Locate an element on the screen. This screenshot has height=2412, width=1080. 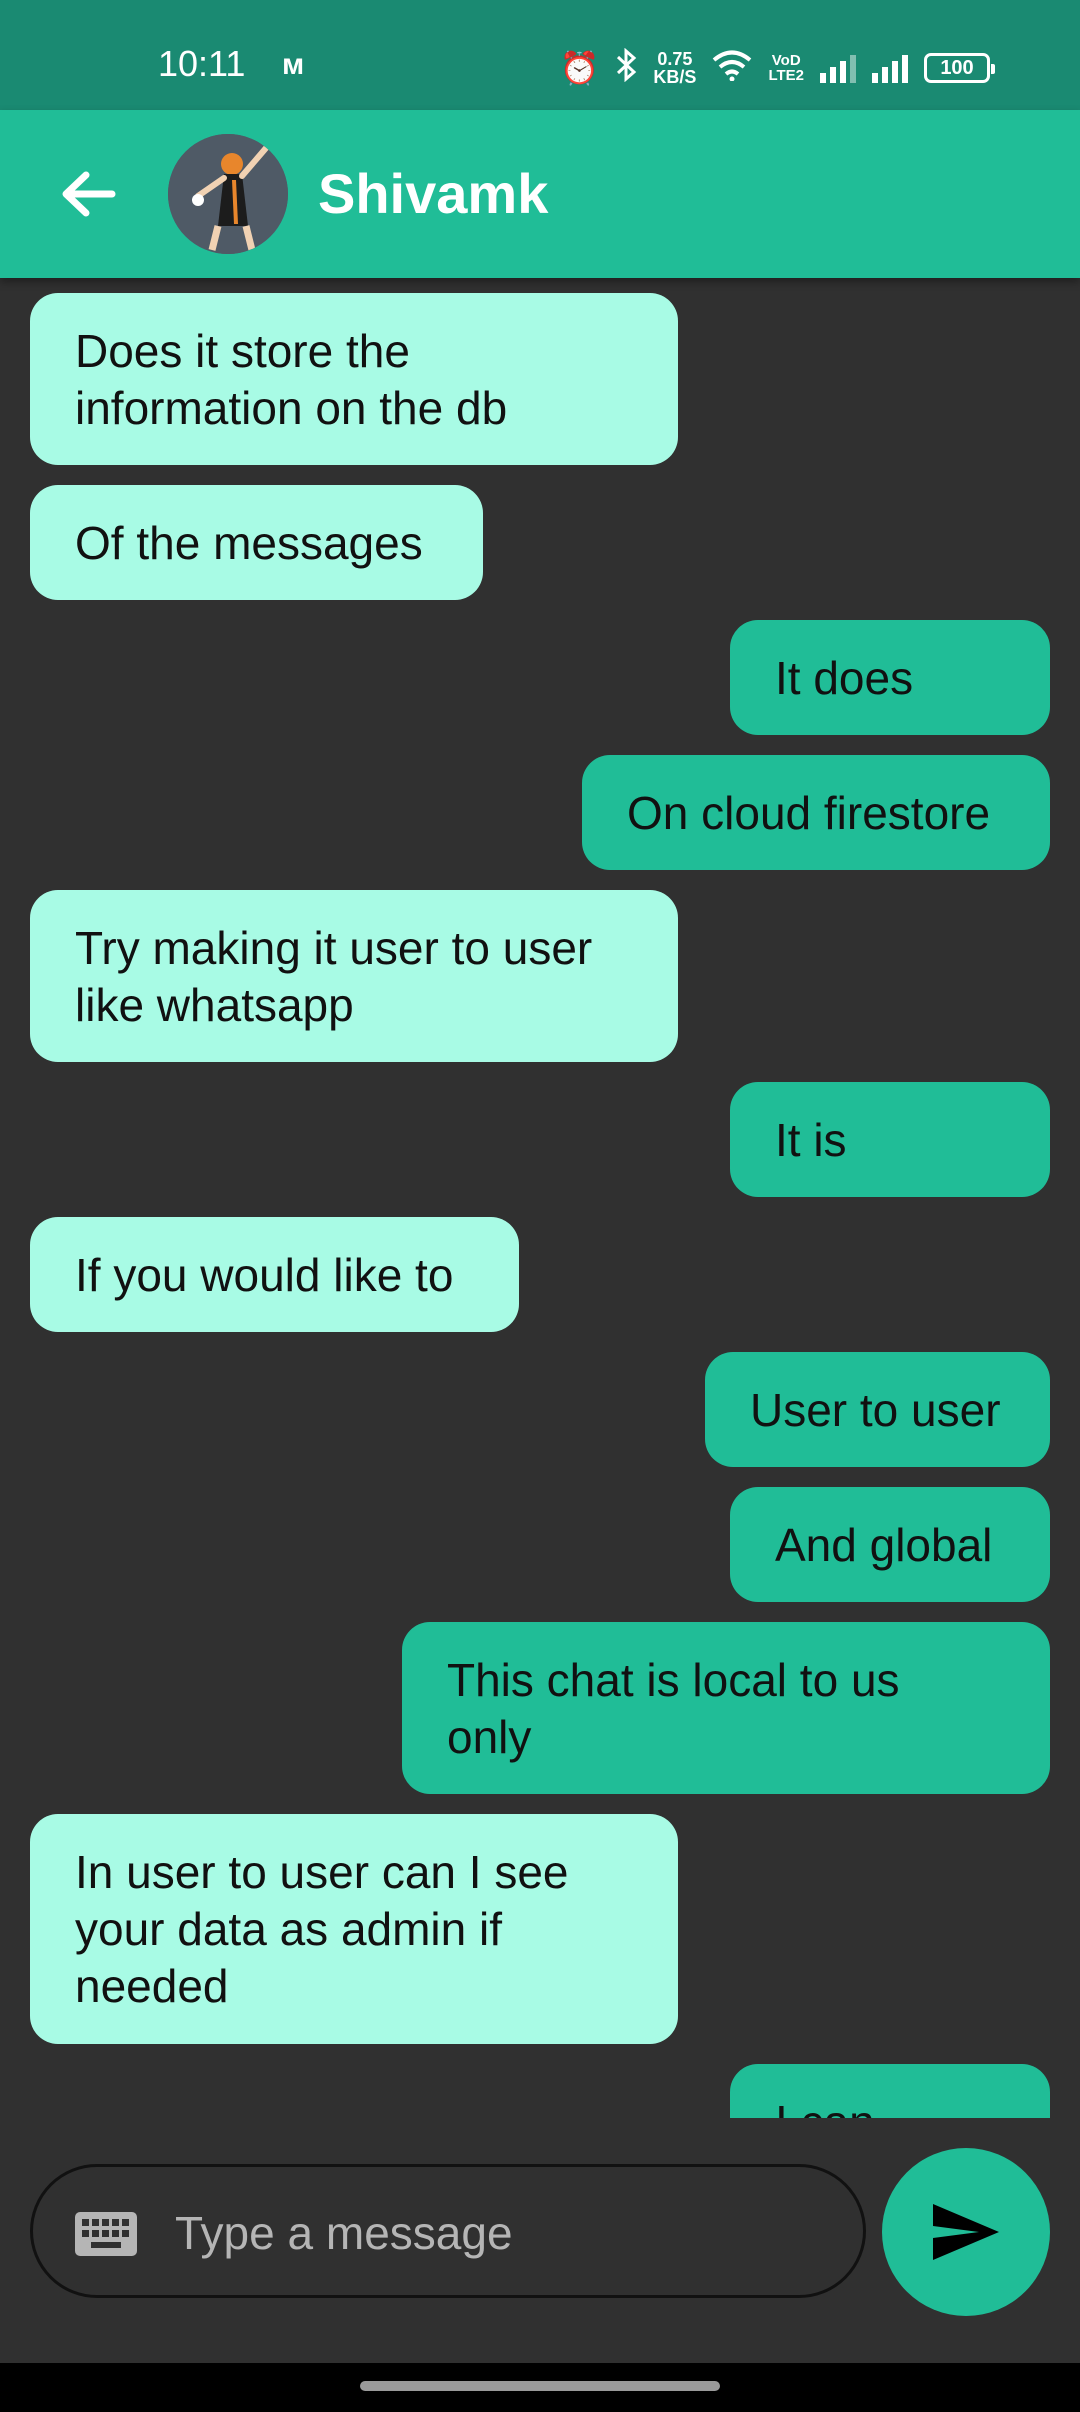
message-bubble-outgoing: On cloud firestore is located at coordinates (816, 812).